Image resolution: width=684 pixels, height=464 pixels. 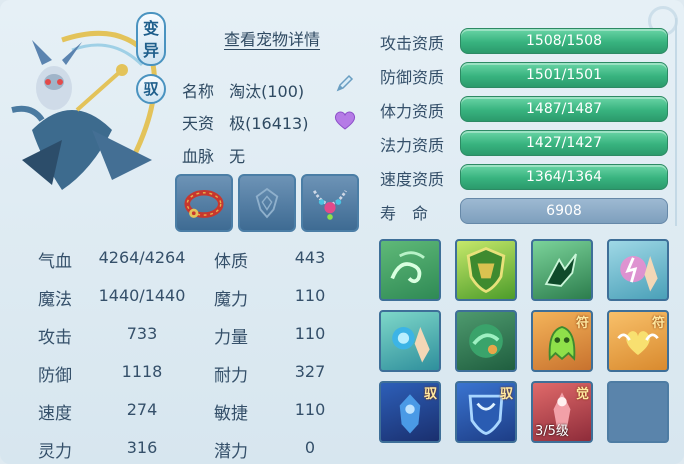 I want to click on bond-badge: 驭, so click(x=151, y=89).